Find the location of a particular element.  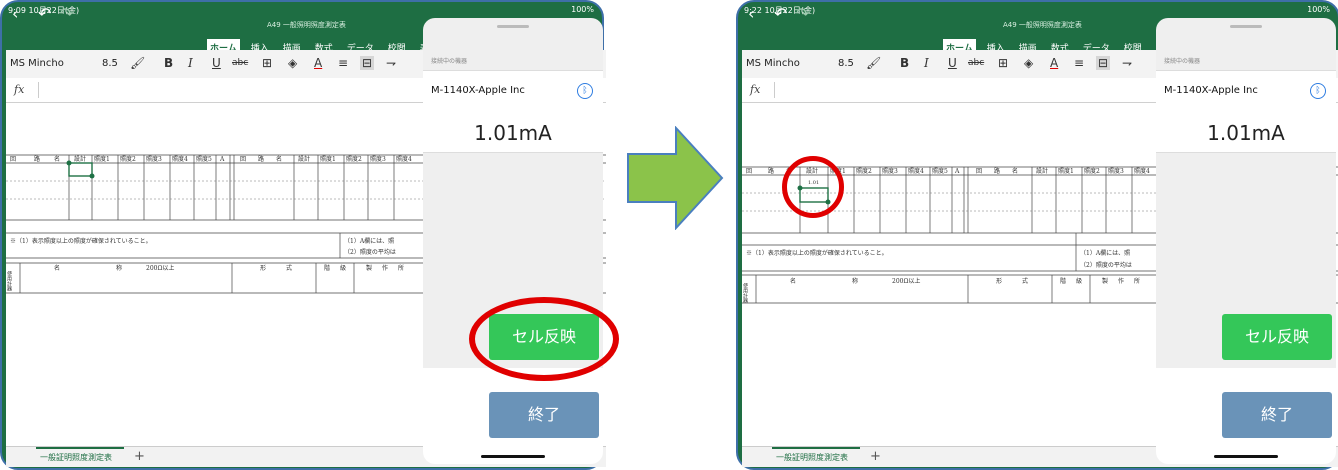

svg-text: （2）照度の平均は is located at coordinates (1106, 265).